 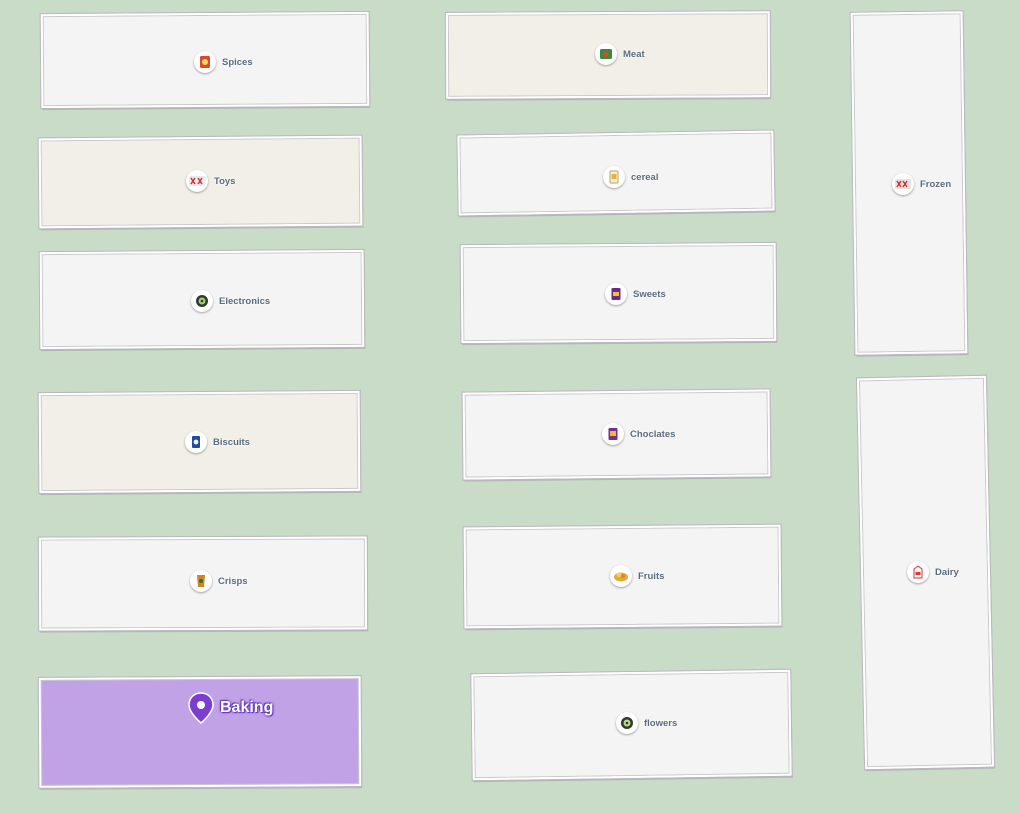 I want to click on aisle-label: Biscuits, so click(x=231, y=442).